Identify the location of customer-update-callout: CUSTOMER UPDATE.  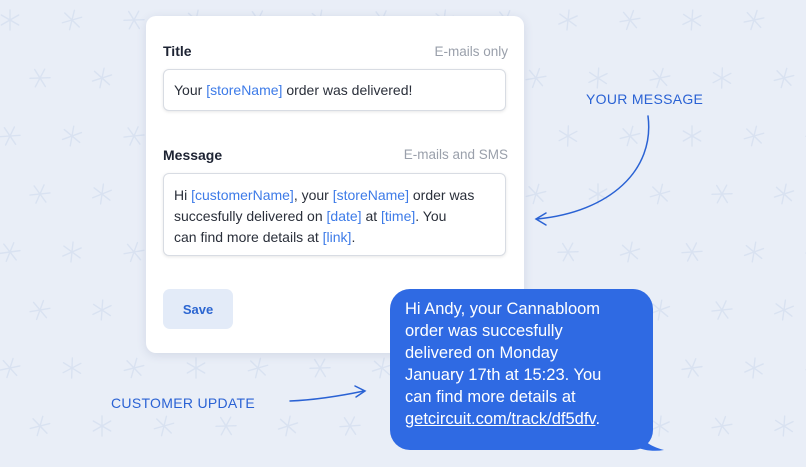
(183, 403).